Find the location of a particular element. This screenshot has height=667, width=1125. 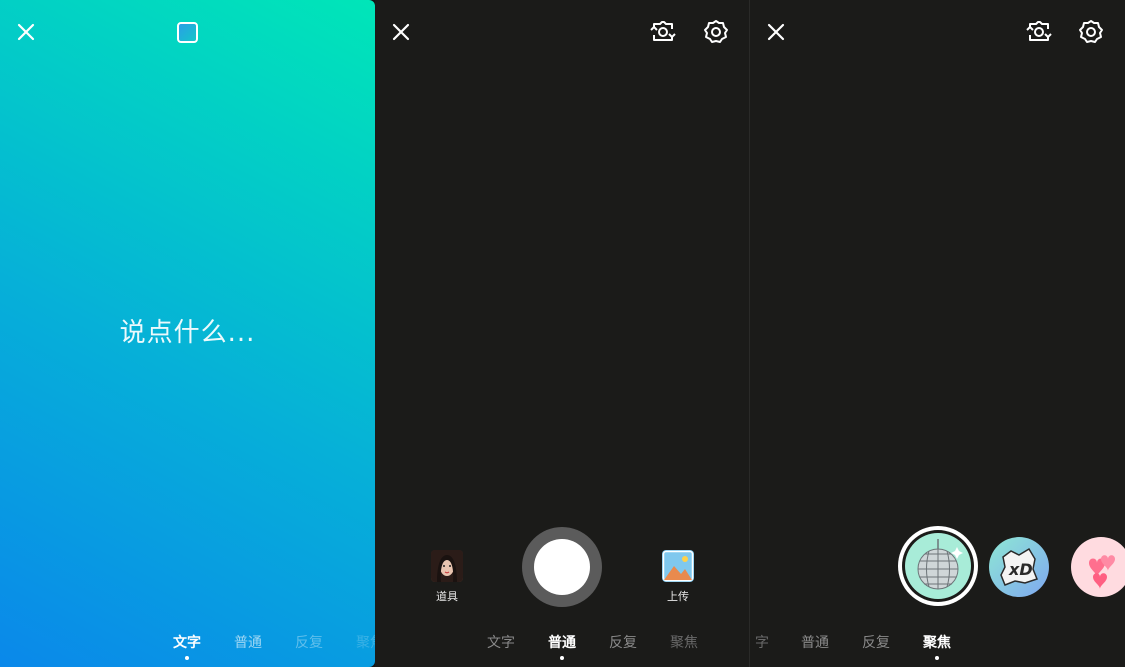

effect-disco-ball is located at coordinates (938, 566).